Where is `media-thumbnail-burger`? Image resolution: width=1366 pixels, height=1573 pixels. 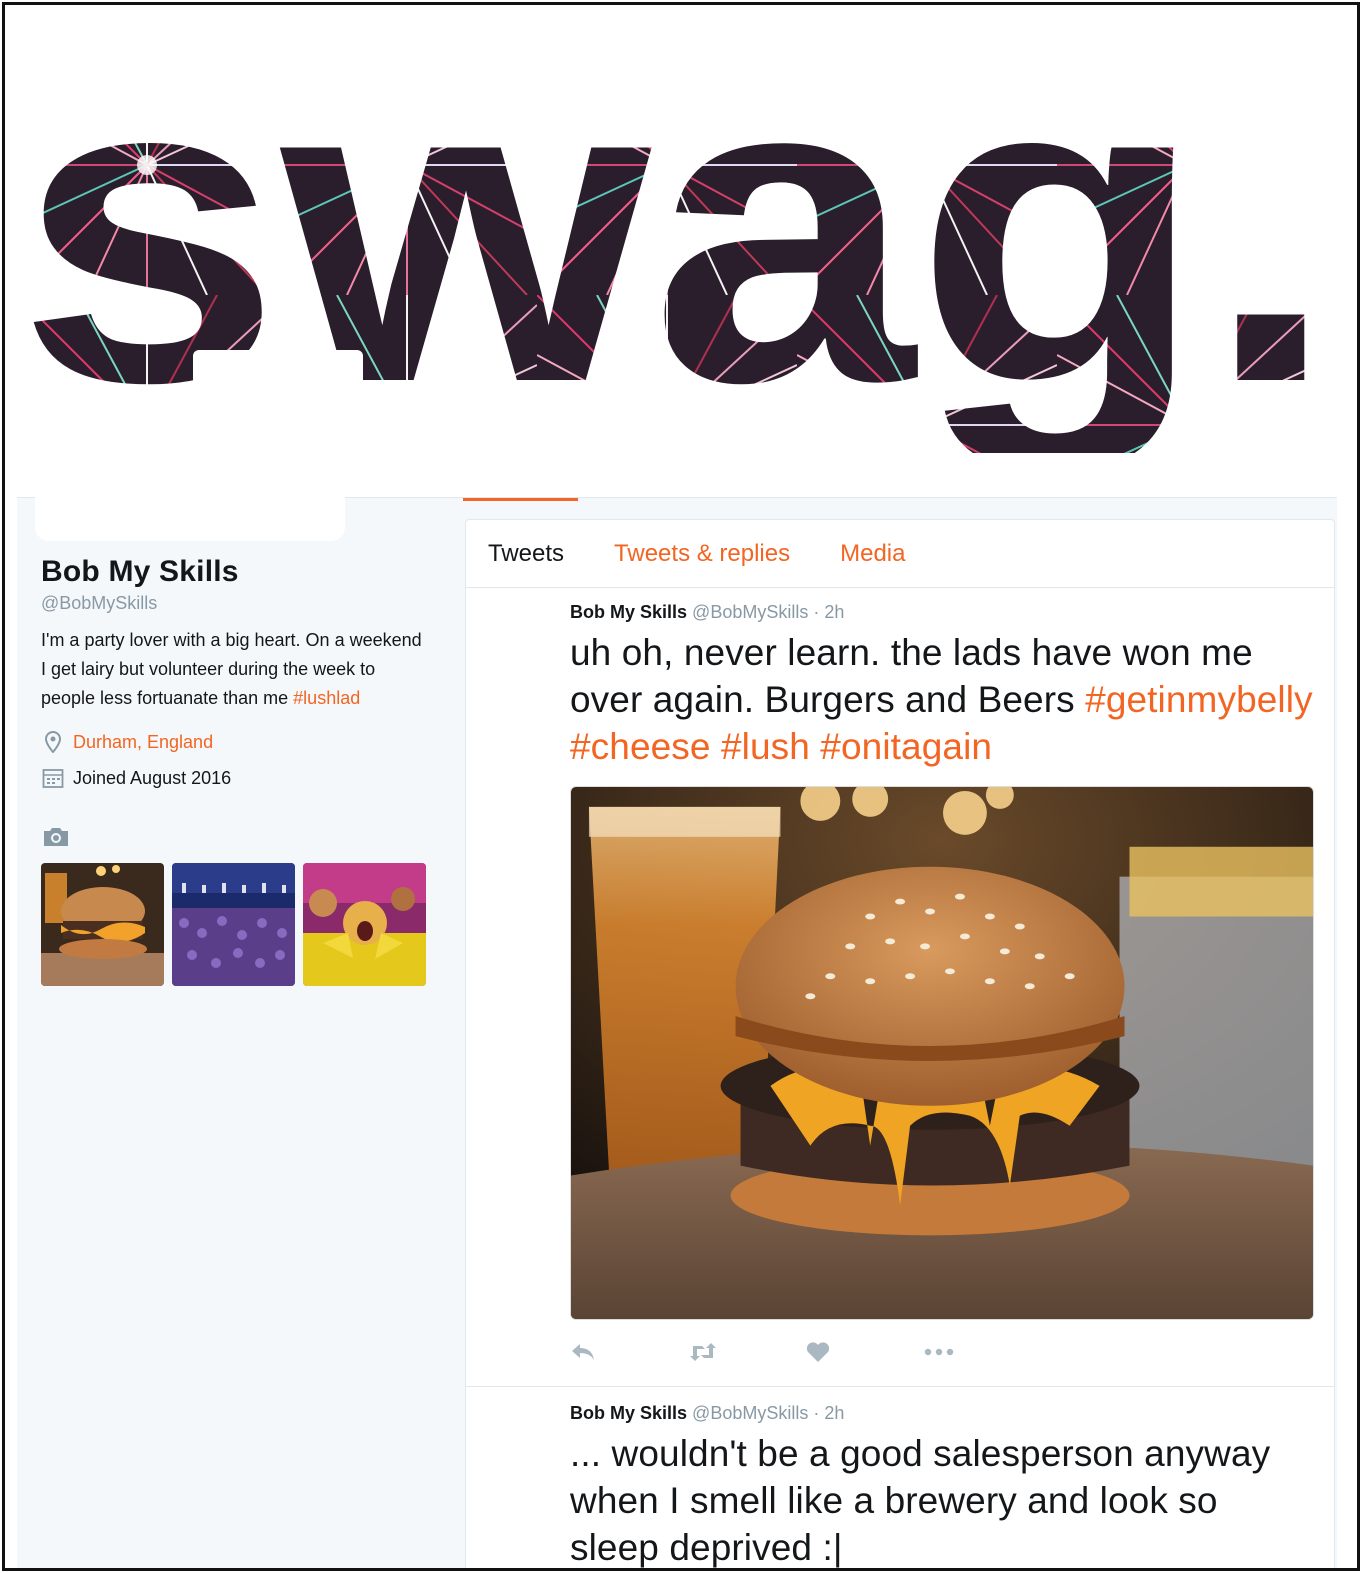
media-thumbnail-burger is located at coordinates (102, 924).